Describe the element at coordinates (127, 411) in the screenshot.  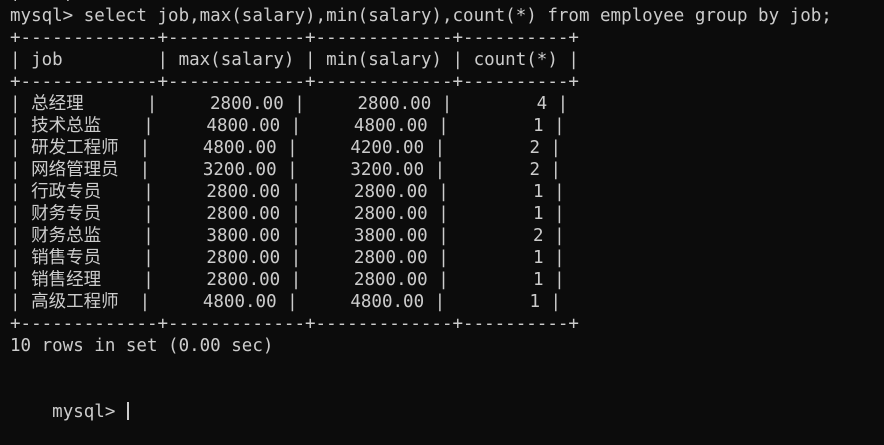
I see `text-cursor` at that location.